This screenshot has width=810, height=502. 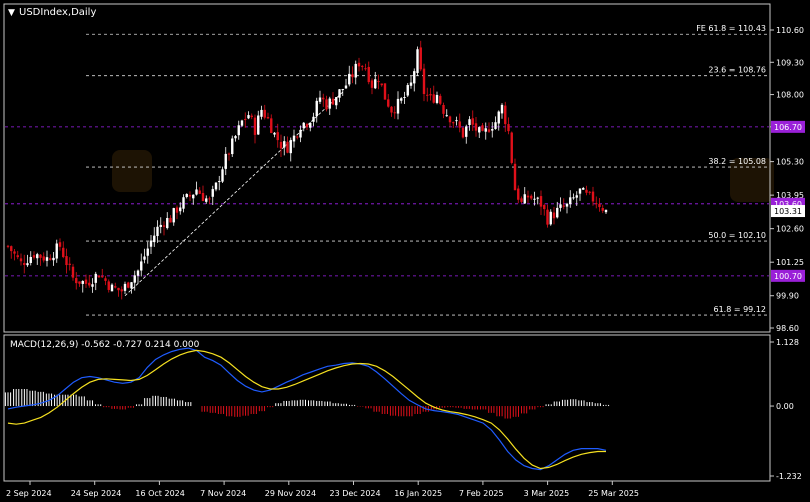 What do you see at coordinates (787, 296) in the screenshot?
I see `price-tick-label: 99.90` at bounding box center [787, 296].